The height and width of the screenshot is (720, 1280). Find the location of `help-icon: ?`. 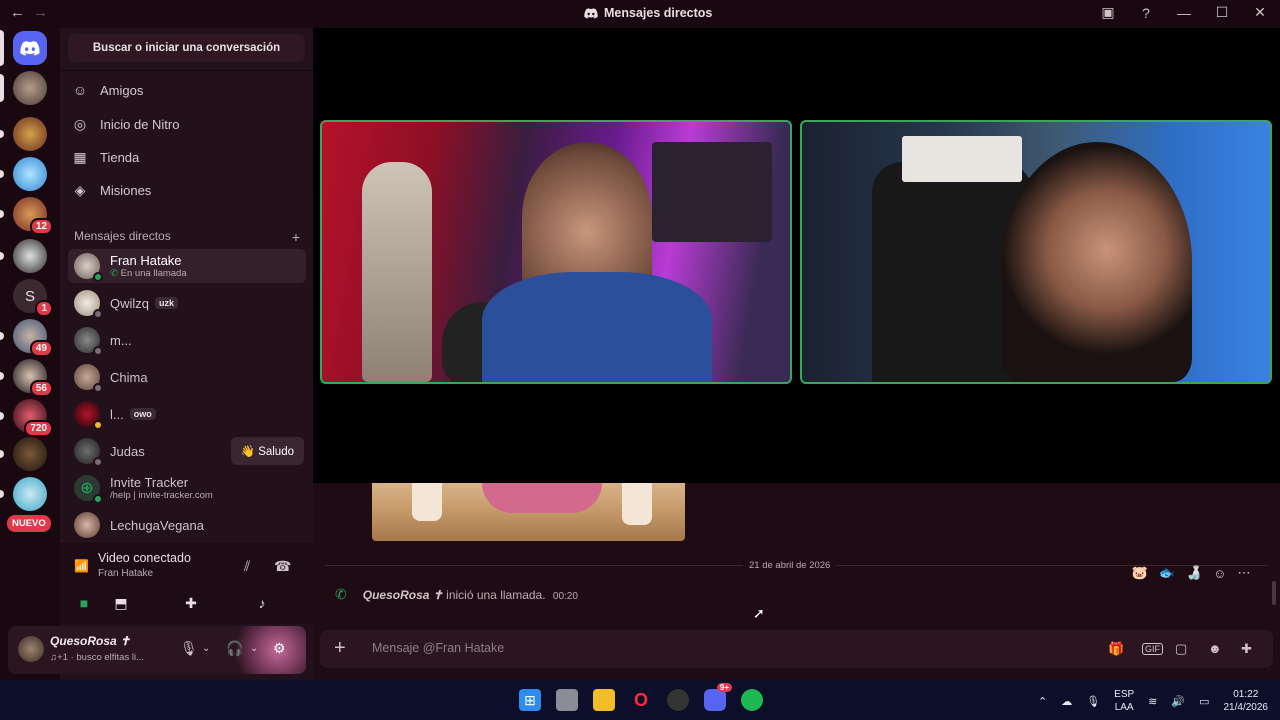

help-icon: ? is located at coordinates (1146, 13).